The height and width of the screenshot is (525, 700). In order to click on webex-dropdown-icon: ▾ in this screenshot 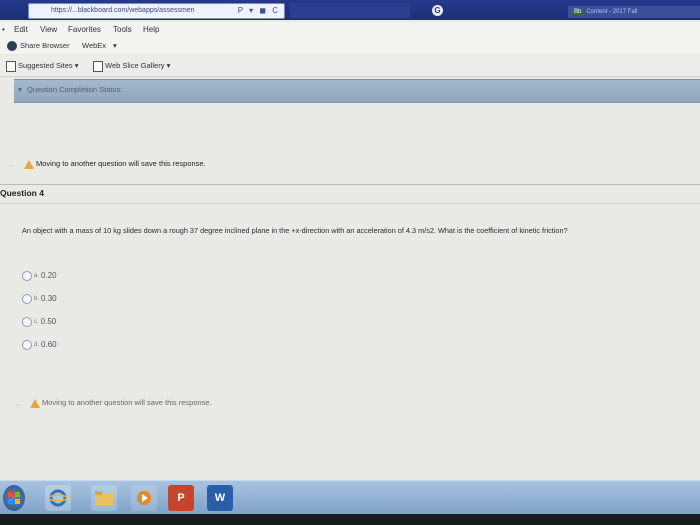, I will do `click(115, 46)`.